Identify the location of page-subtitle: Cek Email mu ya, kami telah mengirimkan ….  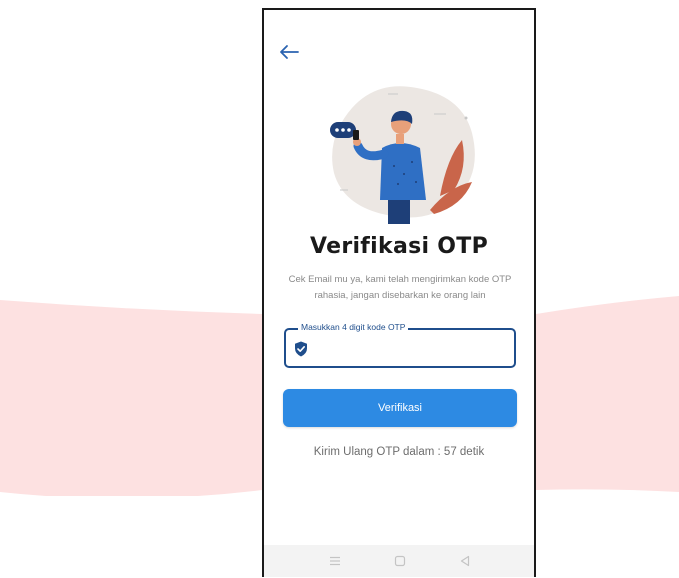
(400, 287).